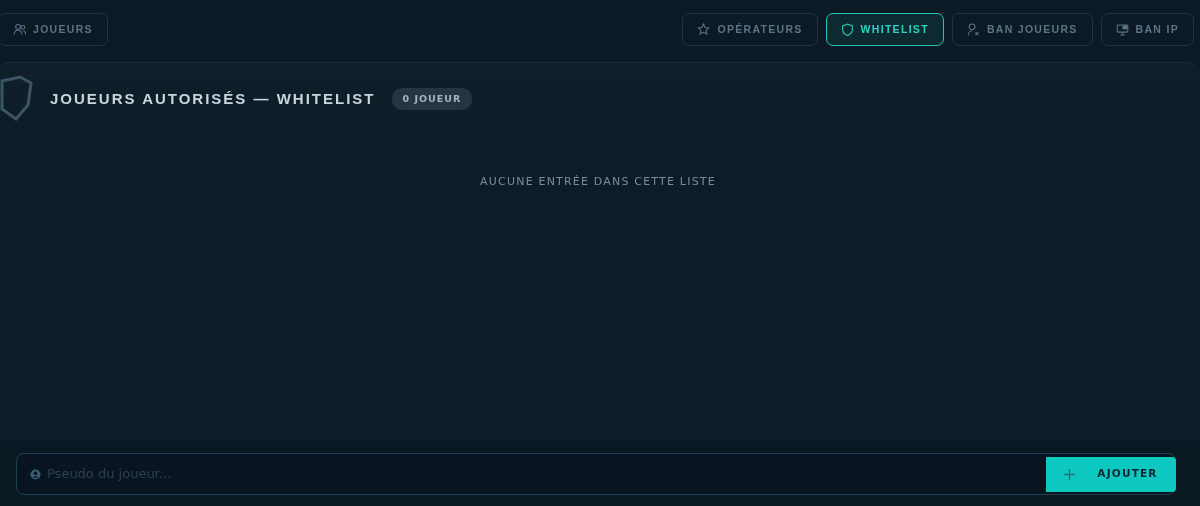  I want to click on star-icon, so click(704, 29).